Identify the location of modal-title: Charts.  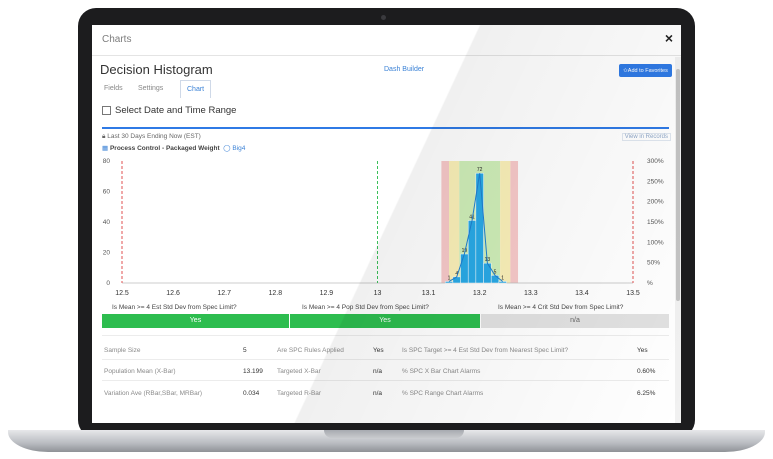
(117, 39).